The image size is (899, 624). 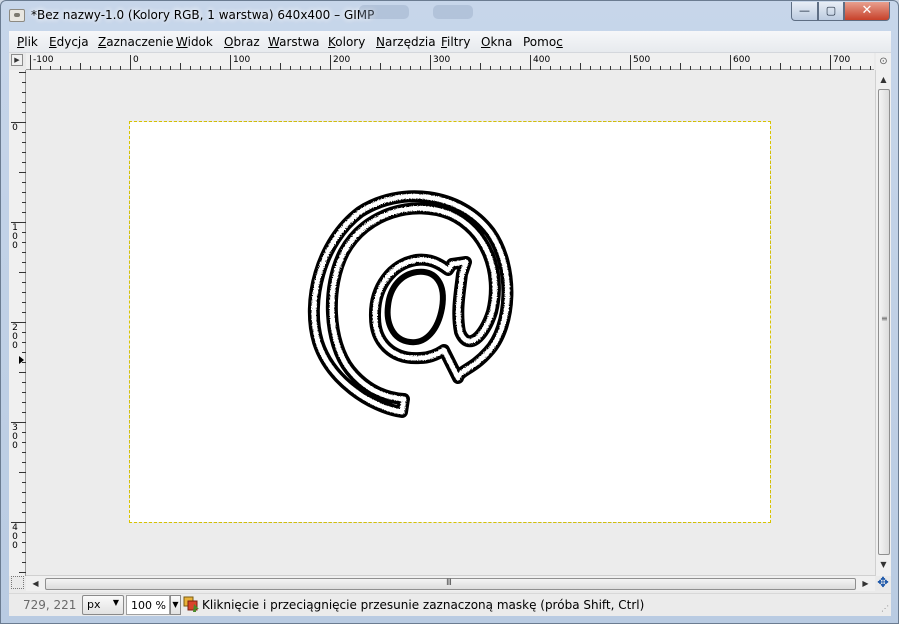 What do you see at coordinates (43, 60) in the screenshot?
I see `ruler-tick-label: -100` at bounding box center [43, 60].